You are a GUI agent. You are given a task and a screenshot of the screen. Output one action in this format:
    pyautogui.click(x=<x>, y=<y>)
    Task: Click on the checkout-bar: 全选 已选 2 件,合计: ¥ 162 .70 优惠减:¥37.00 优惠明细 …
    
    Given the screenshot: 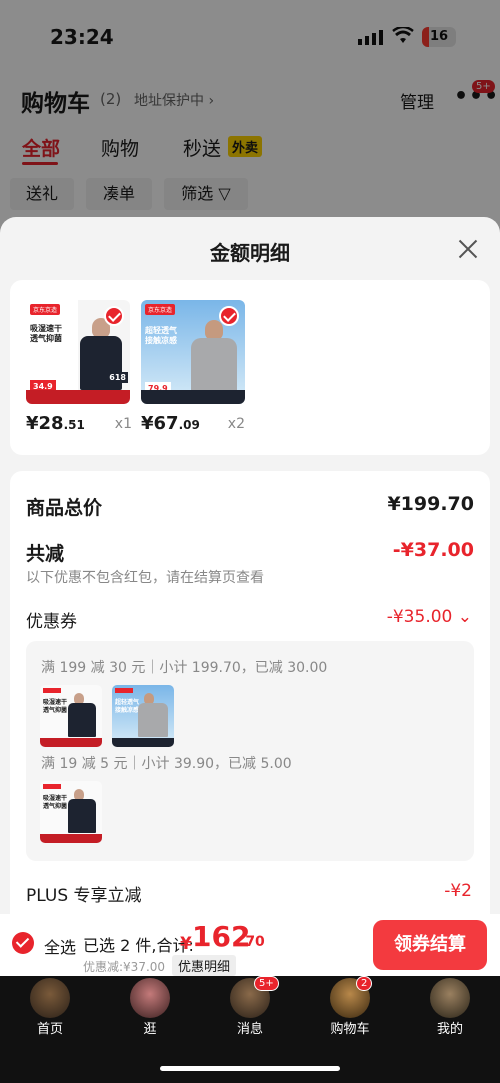 What is the action you would take?
    pyautogui.click(x=250, y=945)
    